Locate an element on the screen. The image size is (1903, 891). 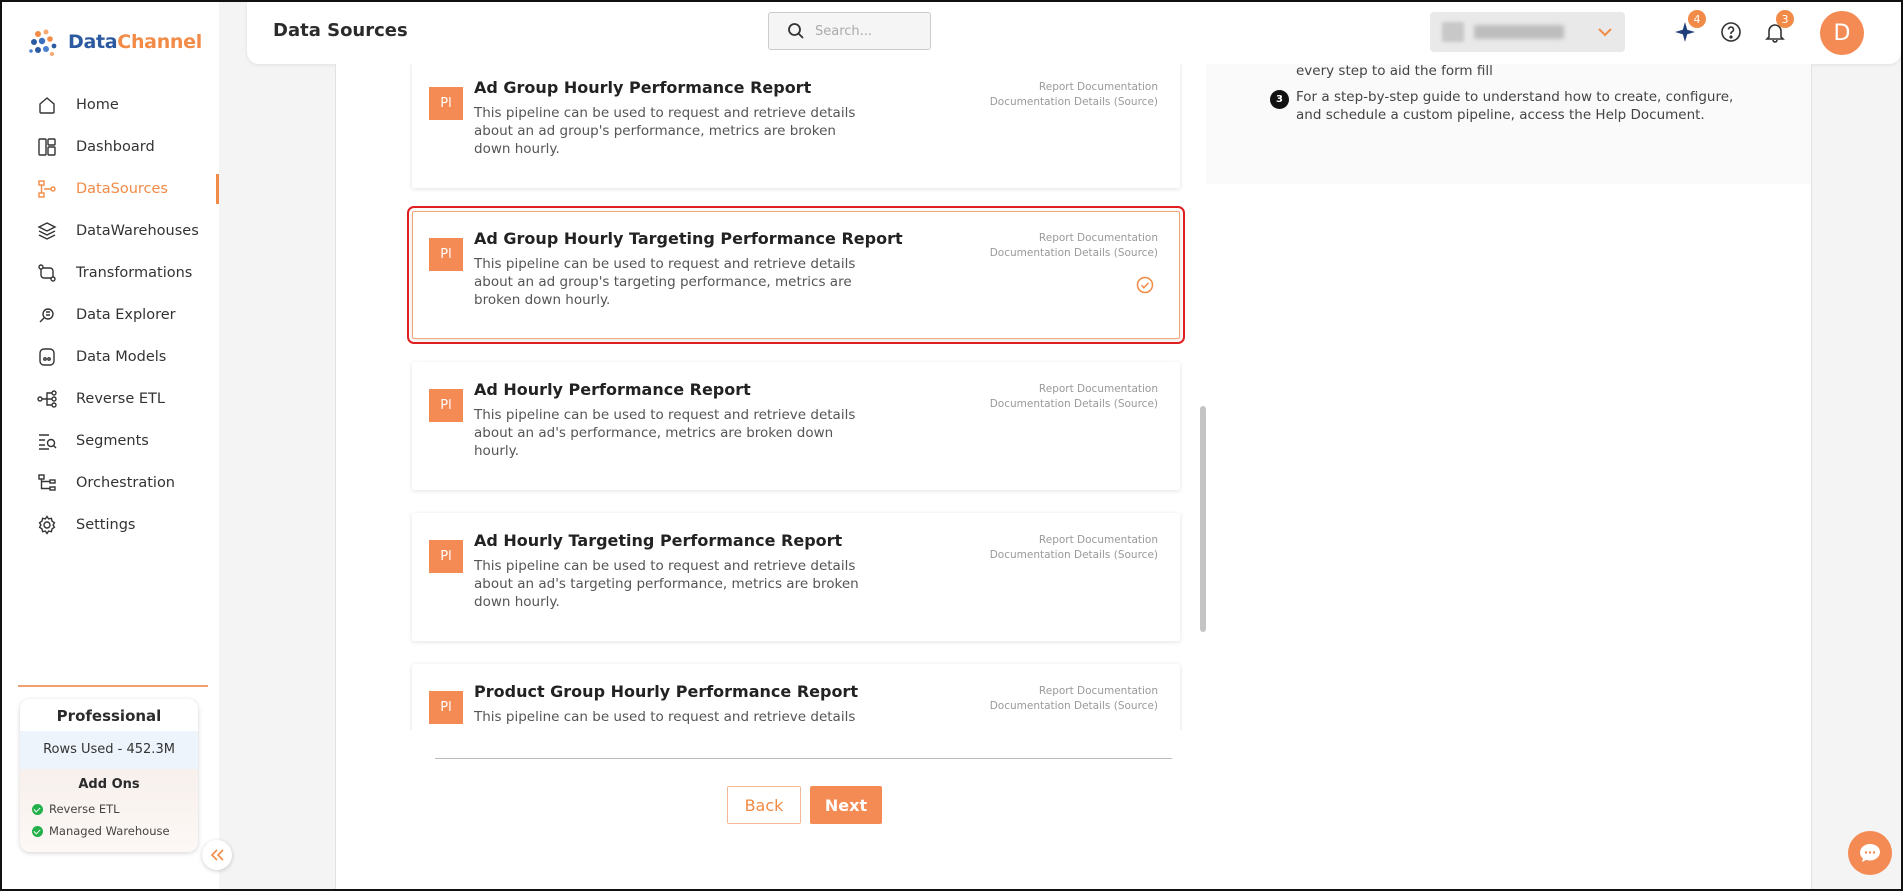
sidebar-item-label: Data Explorer is located at coordinates (126, 315).